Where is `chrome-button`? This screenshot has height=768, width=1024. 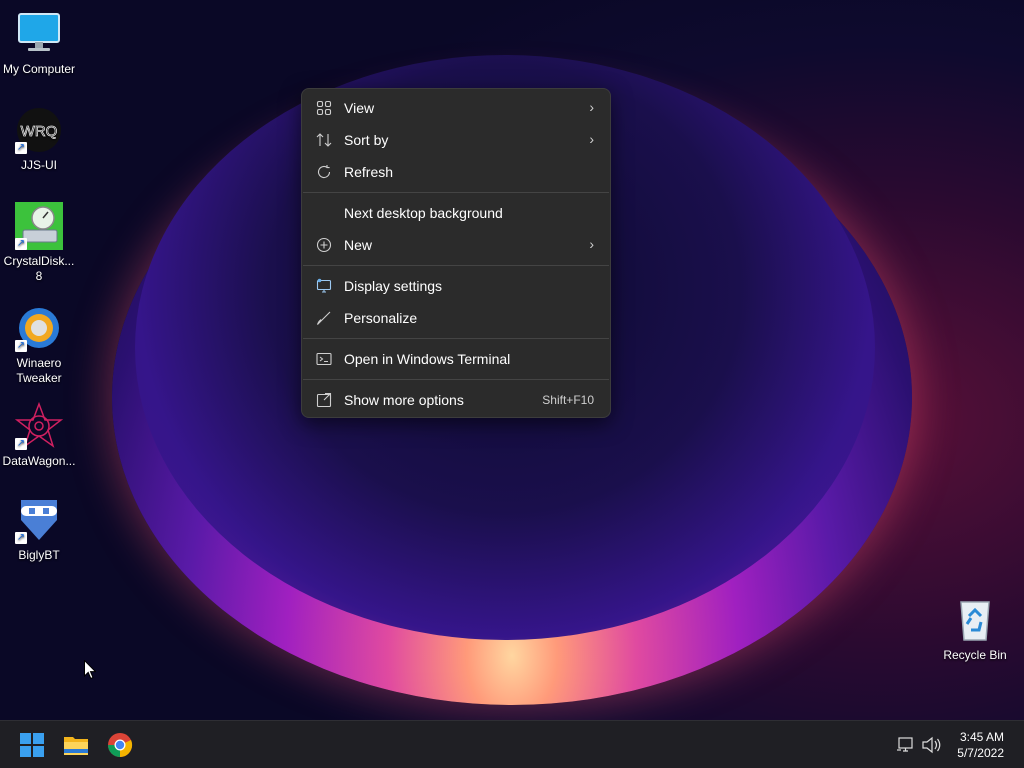
chrome-button is located at coordinates (120, 745).